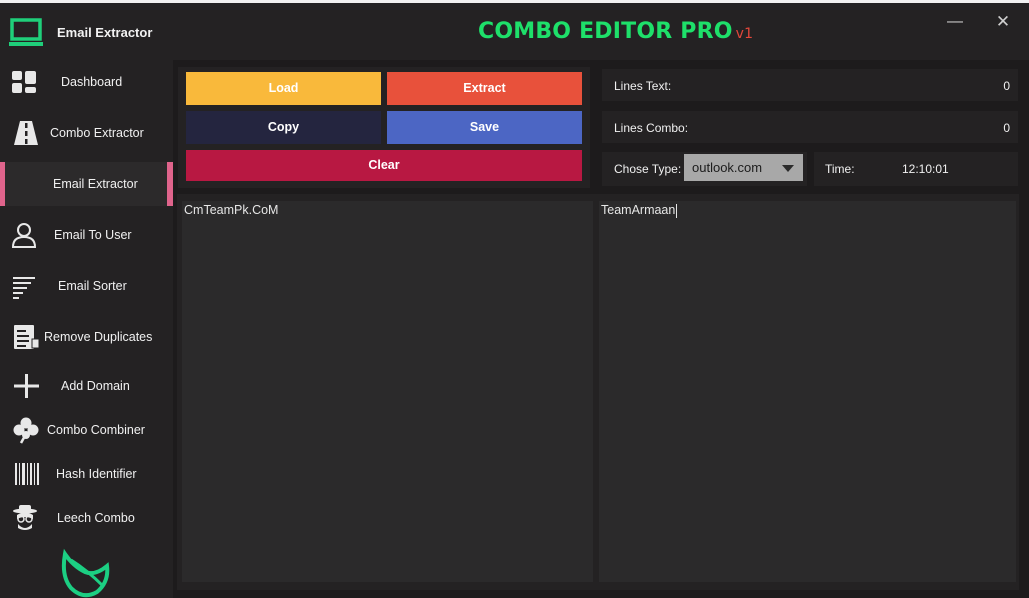 The height and width of the screenshot is (598, 1029). What do you see at coordinates (98, 337) in the screenshot?
I see `sidebar-item-label: Remove Duplicates` at bounding box center [98, 337].